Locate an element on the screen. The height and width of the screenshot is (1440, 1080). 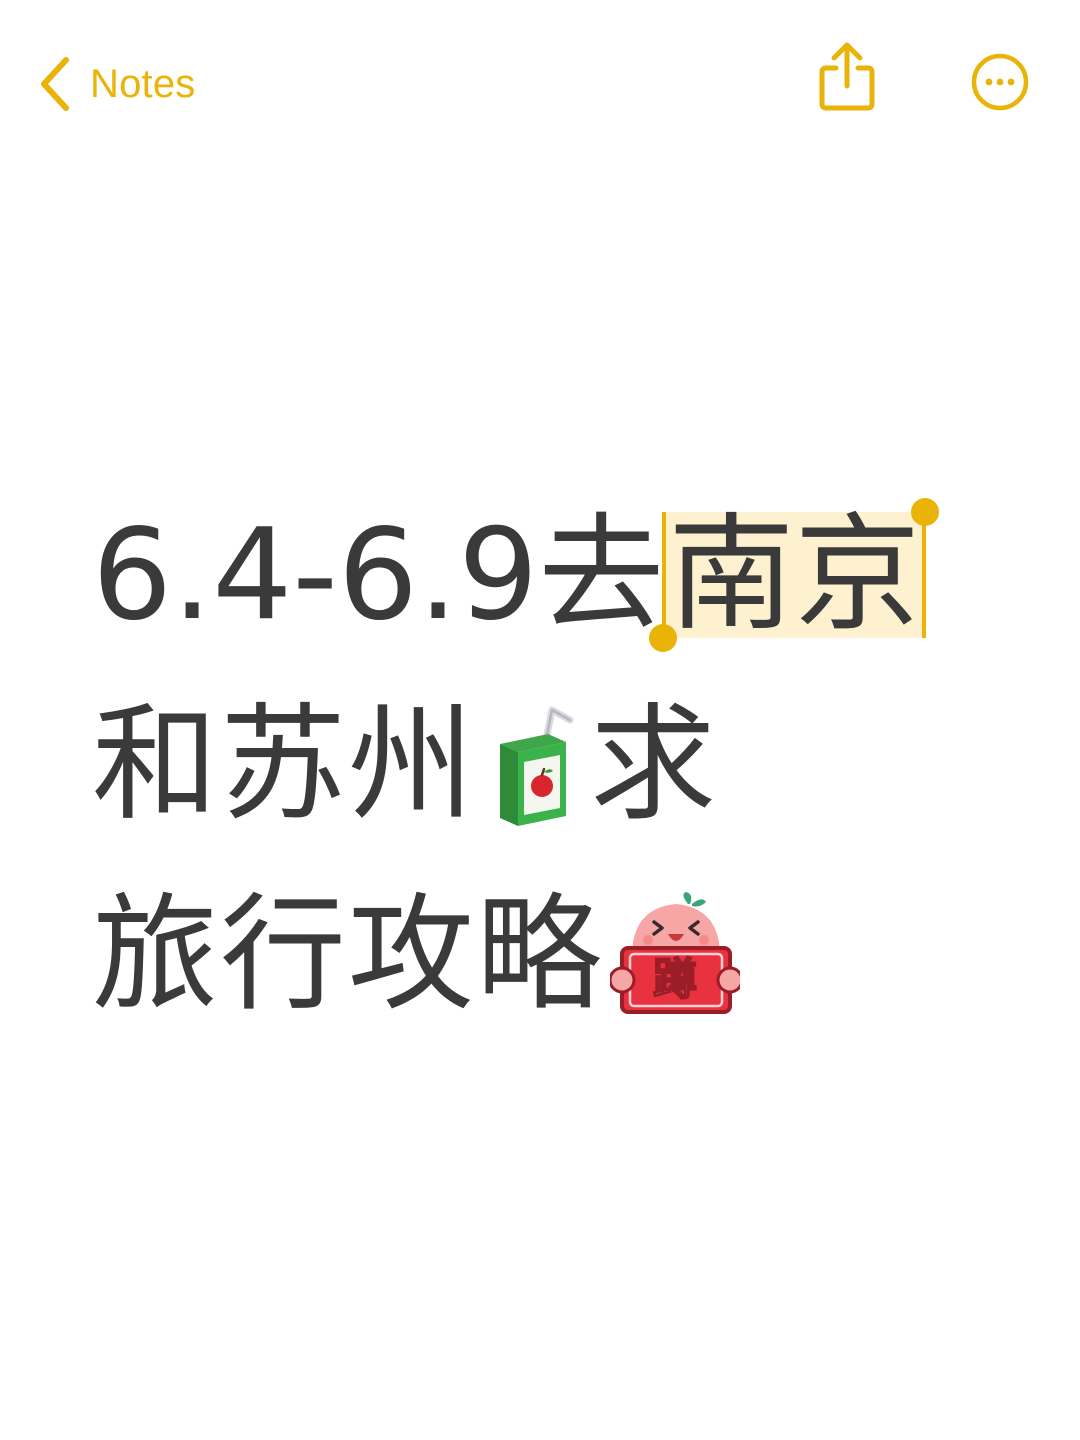
selection-end-caret is located at coordinates (924, 575).